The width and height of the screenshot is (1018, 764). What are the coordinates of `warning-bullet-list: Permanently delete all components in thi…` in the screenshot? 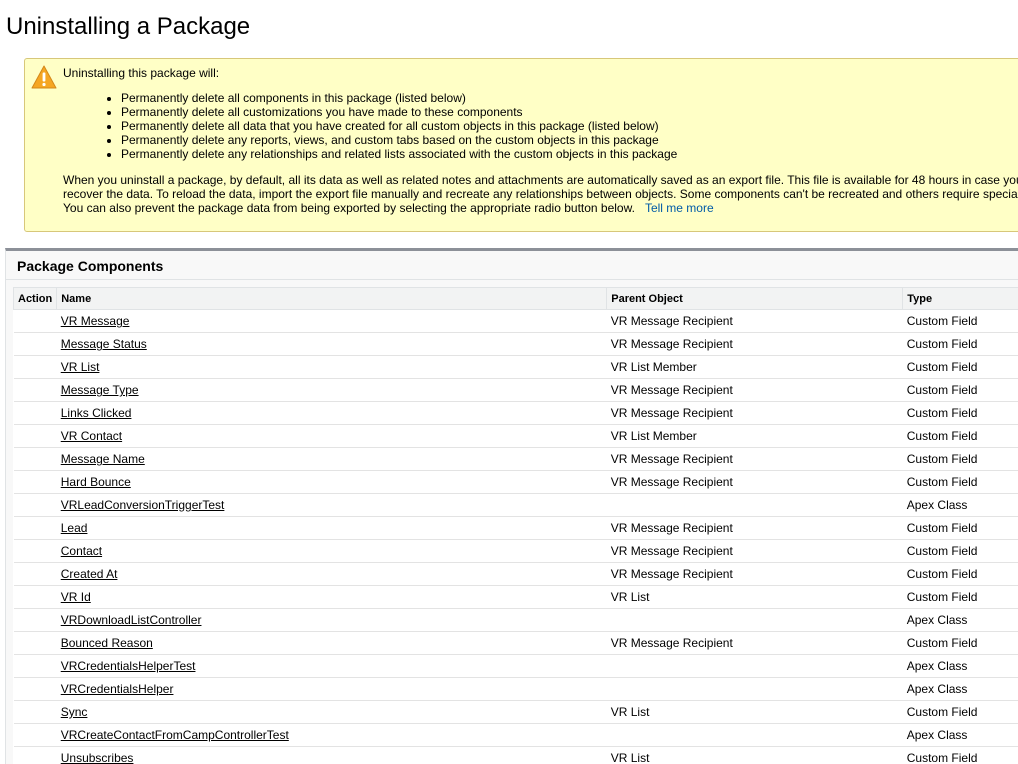 It's located at (390, 126).